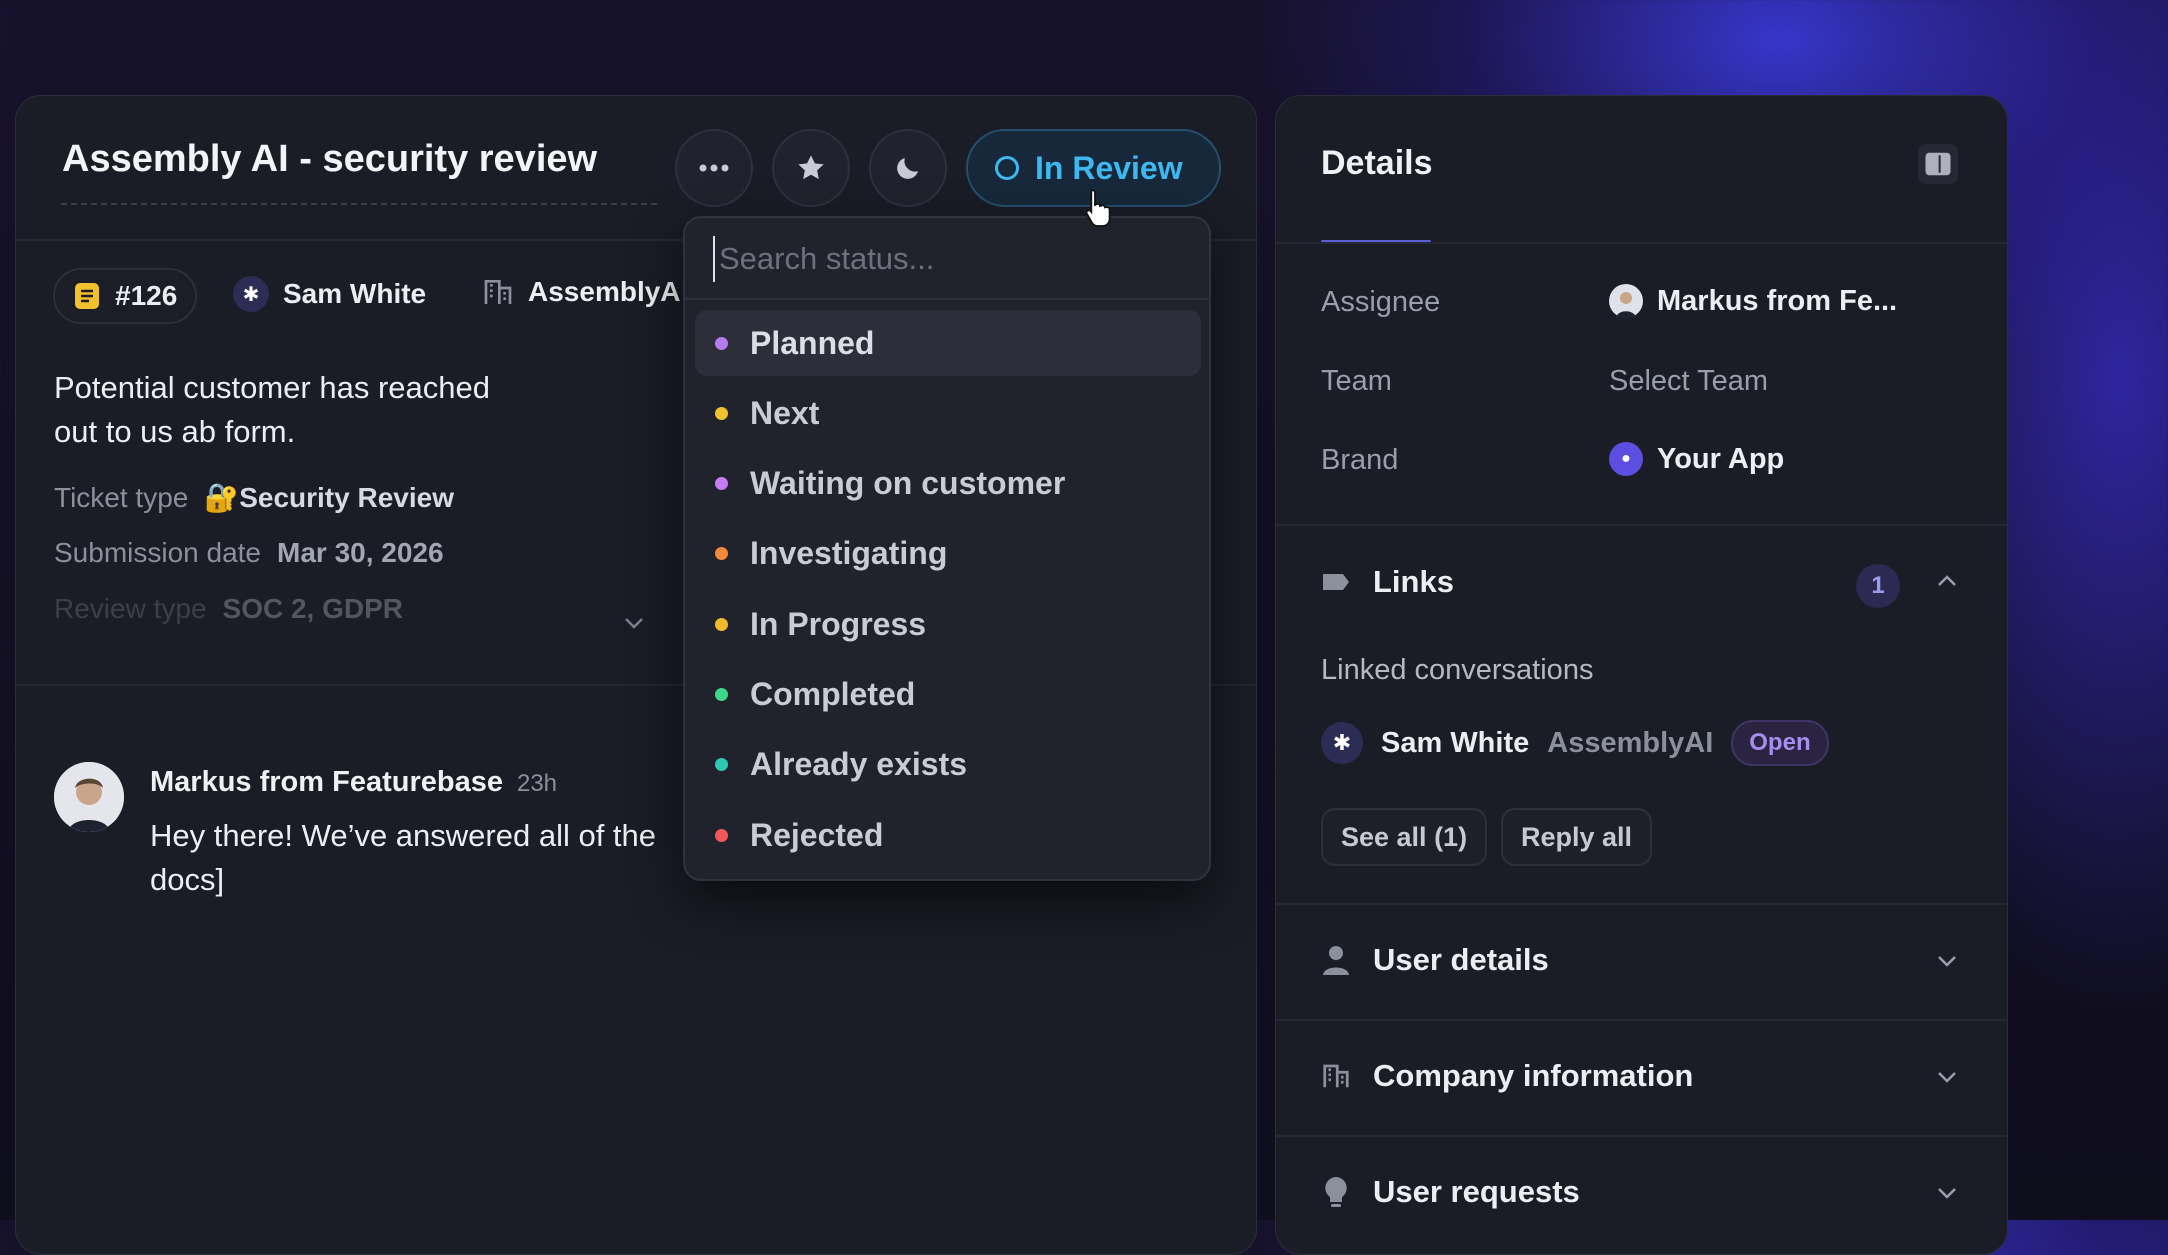 The width and height of the screenshot is (2168, 1255). I want to click on status-option-label: Already exists, so click(859, 763).